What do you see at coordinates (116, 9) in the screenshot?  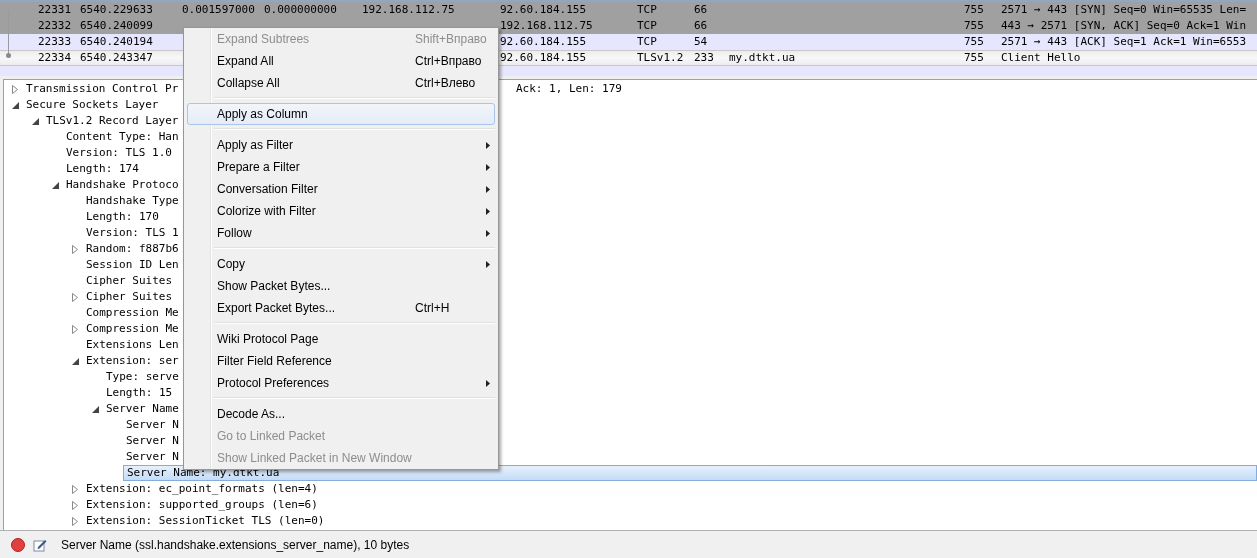 I see `table-cell: 6540.229633` at bounding box center [116, 9].